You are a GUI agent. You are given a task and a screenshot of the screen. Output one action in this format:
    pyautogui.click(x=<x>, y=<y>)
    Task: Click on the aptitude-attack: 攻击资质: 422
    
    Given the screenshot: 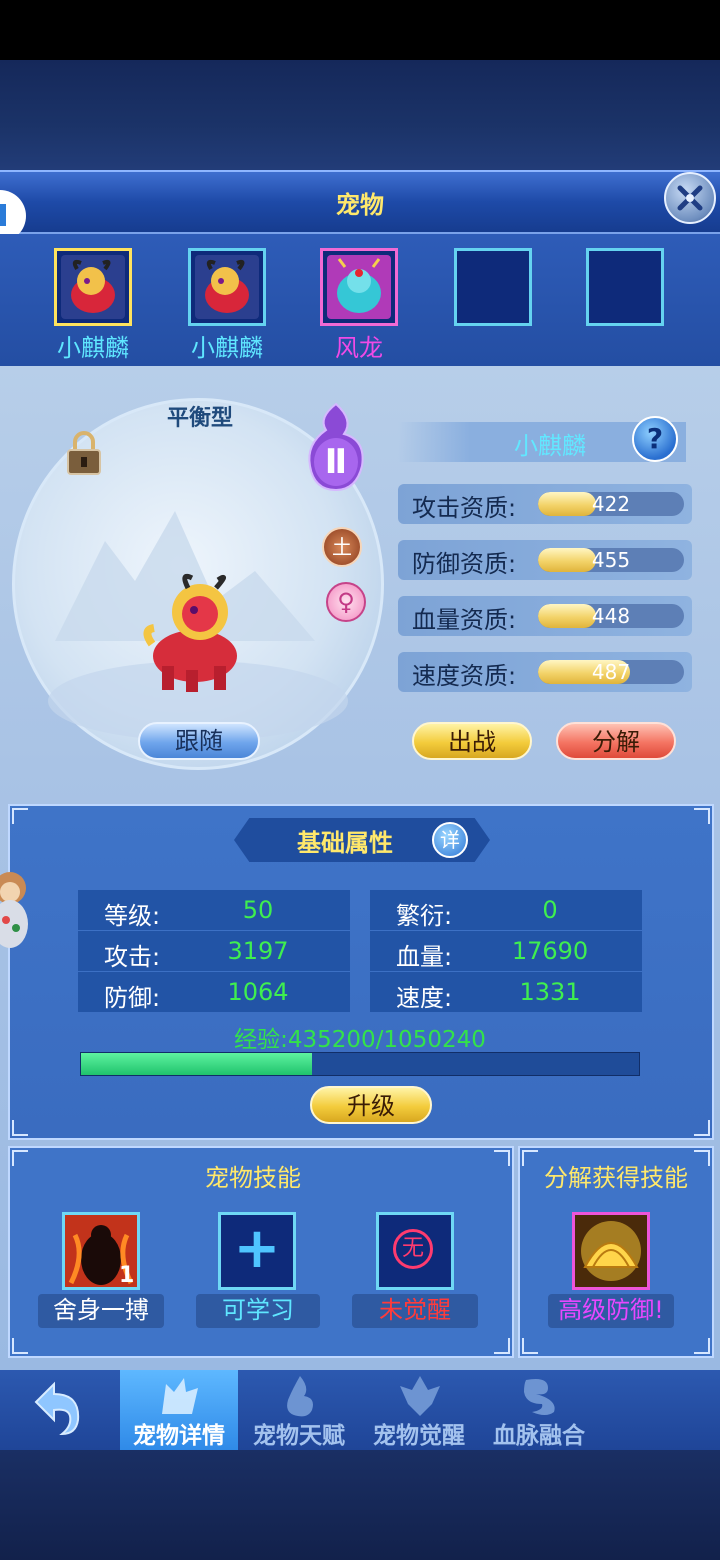 What is the action you would take?
    pyautogui.click(x=545, y=504)
    